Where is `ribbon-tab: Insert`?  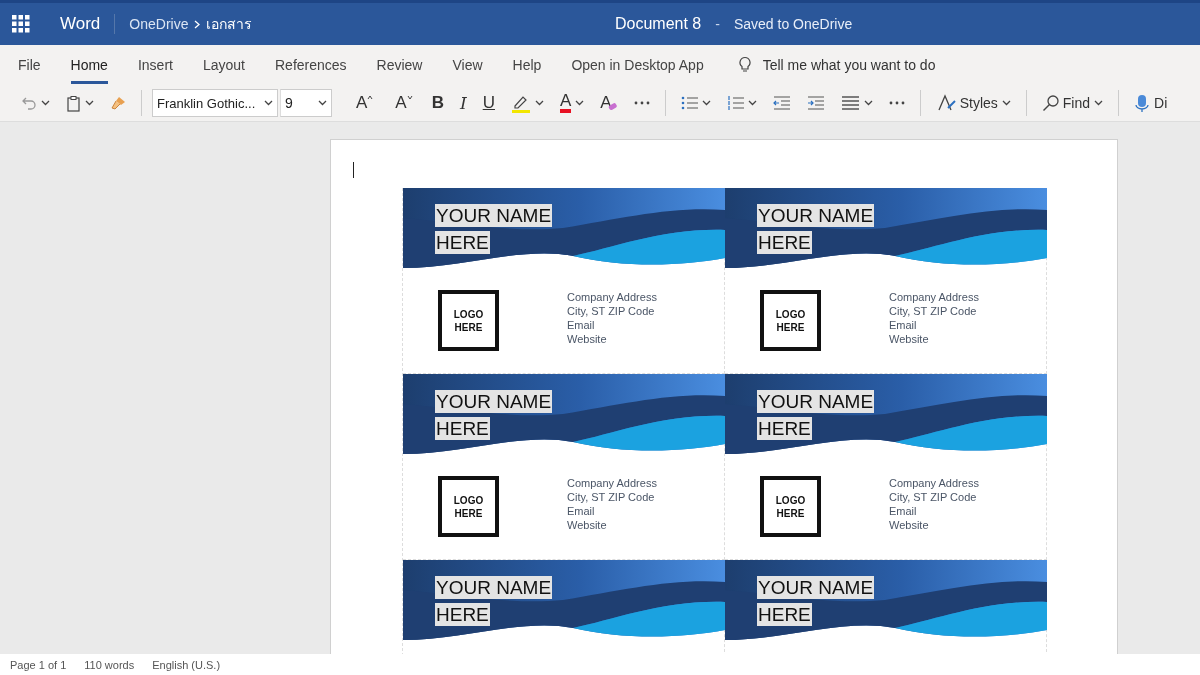
ribbon-tab: Insert is located at coordinates (155, 65).